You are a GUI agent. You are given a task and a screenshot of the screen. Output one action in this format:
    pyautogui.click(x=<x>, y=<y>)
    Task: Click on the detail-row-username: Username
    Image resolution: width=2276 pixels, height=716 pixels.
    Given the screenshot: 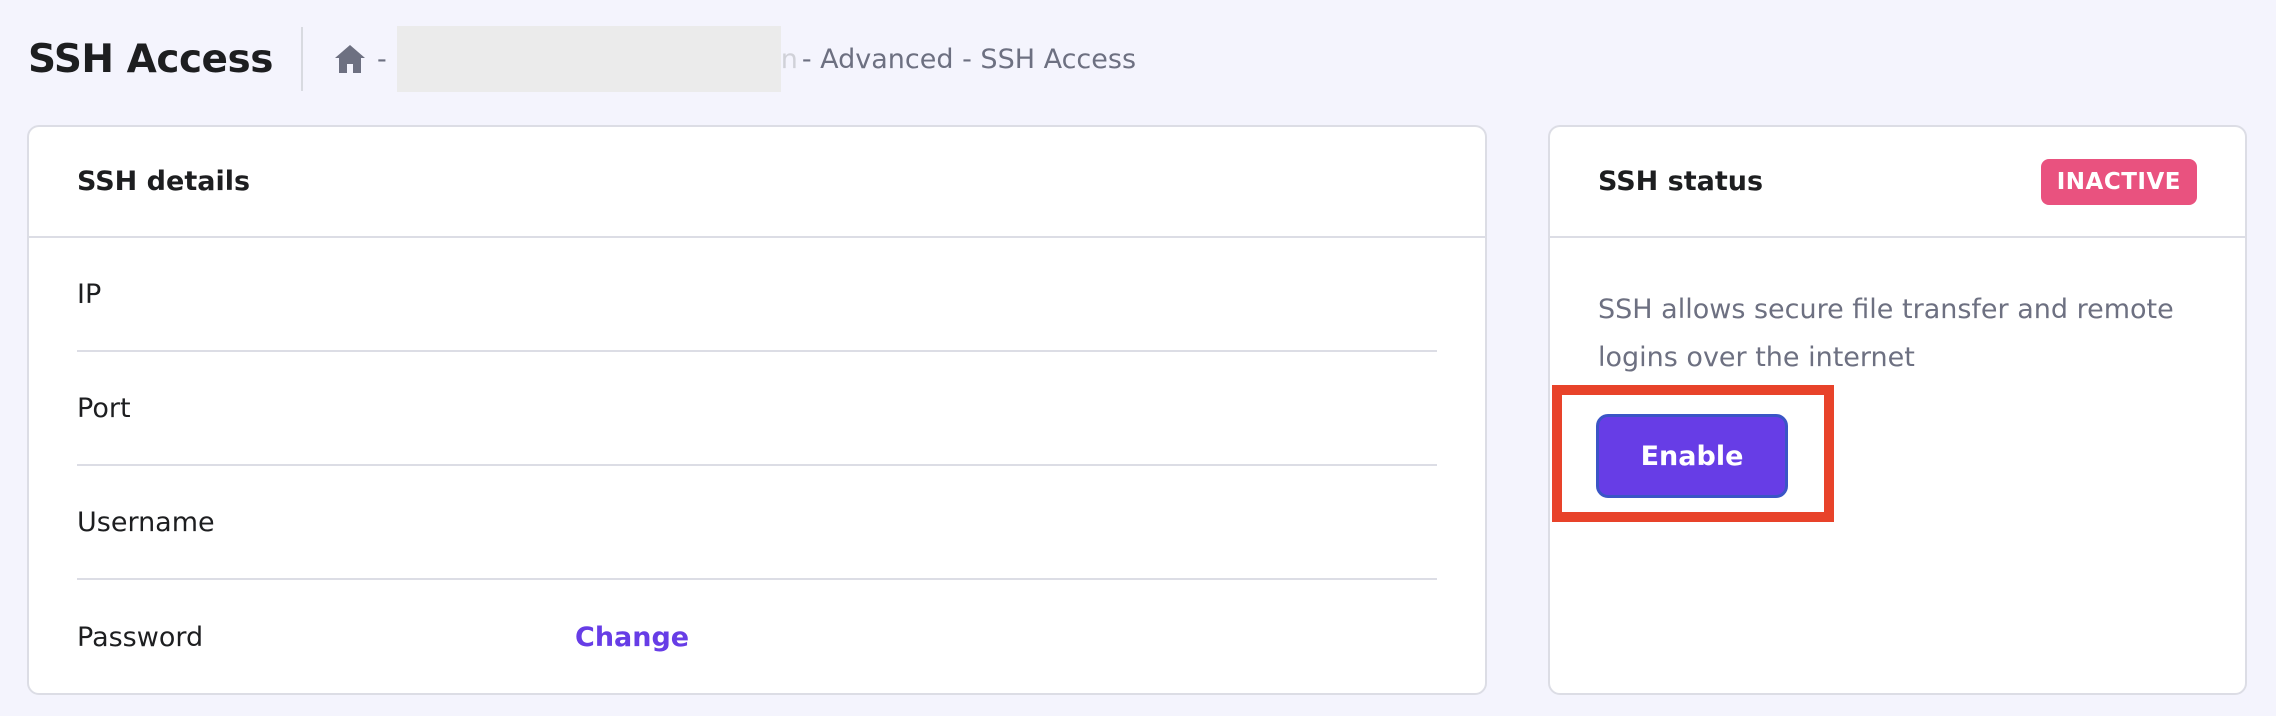 What is the action you would take?
    pyautogui.click(x=757, y=523)
    